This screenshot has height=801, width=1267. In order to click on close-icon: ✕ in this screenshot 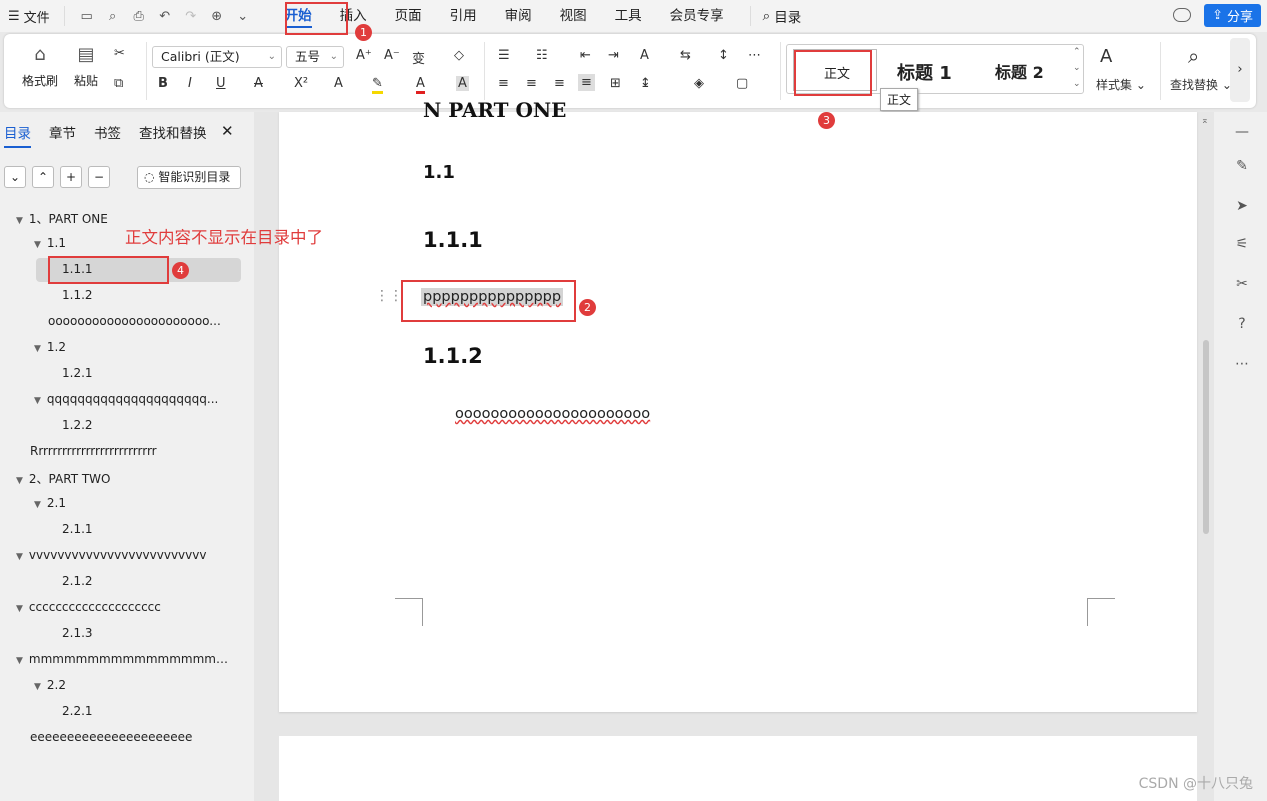, I will do `click(227, 131)`.